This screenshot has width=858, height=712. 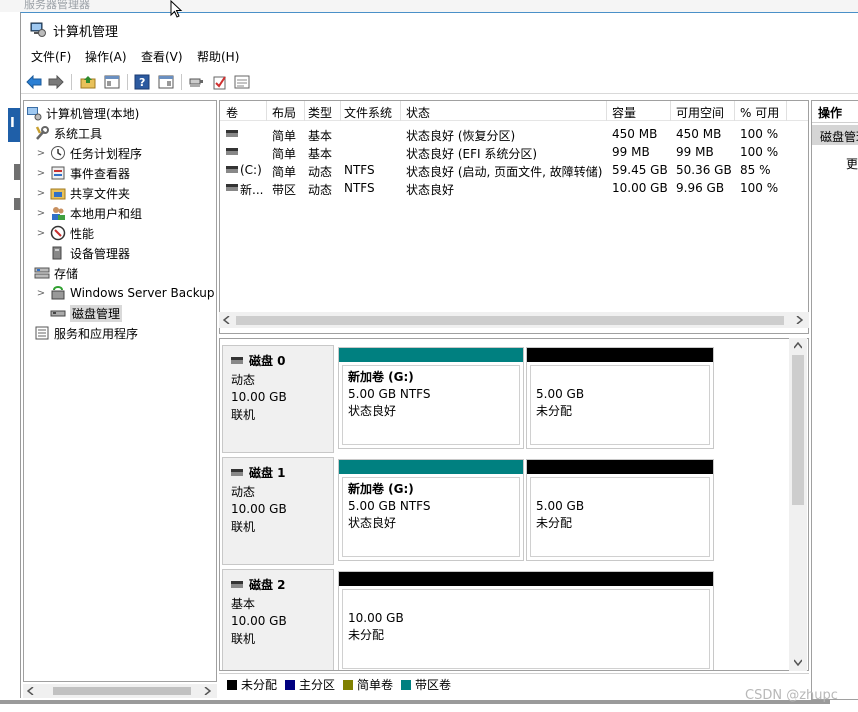 What do you see at coordinates (278, 619) in the screenshot?
I see `disk-2-label: 磁盘 2 基本 10.00 GB 联机` at bounding box center [278, 619].